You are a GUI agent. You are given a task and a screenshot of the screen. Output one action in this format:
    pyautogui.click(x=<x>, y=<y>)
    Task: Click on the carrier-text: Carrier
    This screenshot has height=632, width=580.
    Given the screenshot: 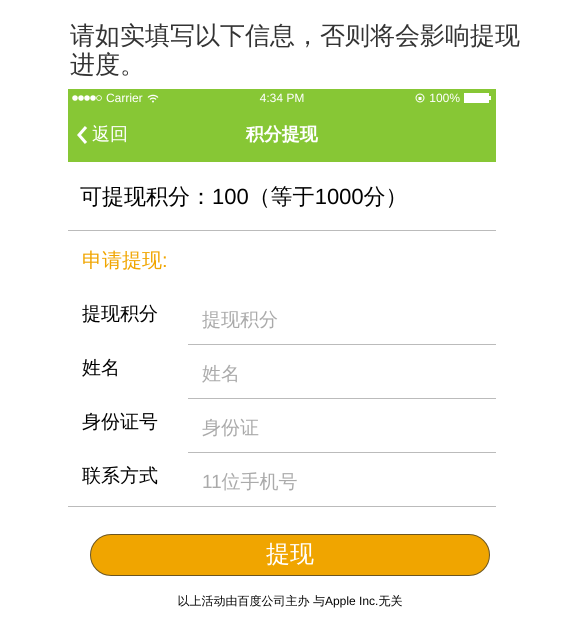 What is the action you would take?
    pyautogui.click(x=124, y=98)
    